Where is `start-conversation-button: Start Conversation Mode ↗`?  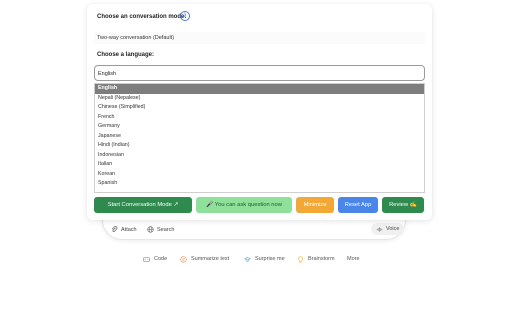
start-conversation-button: Start Conversation Mode ↗ is located at coordinates (143, 205).